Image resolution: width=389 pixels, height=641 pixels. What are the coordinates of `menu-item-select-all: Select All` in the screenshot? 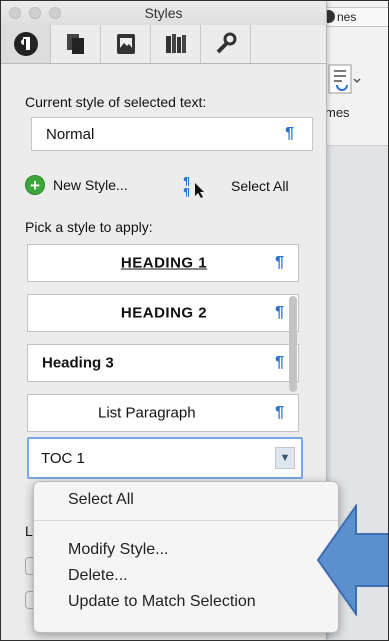 It's located at (101, 500).